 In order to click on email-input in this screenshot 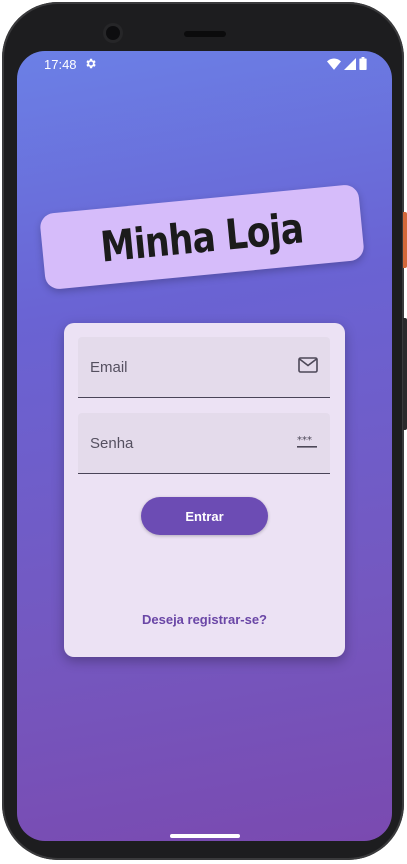, I will do `click(206, 368)`.